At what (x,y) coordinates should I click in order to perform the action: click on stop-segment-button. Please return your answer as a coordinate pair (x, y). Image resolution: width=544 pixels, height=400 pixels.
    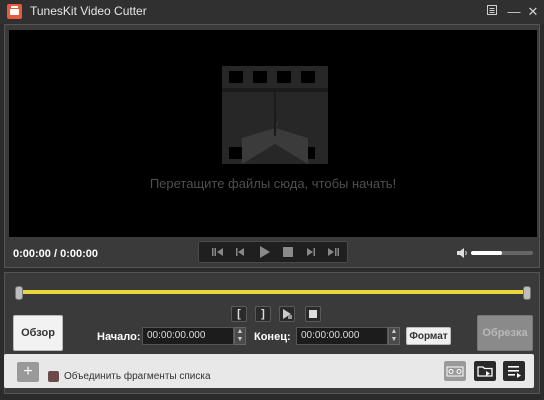
    Looking at the image, I should click on (313, 314).